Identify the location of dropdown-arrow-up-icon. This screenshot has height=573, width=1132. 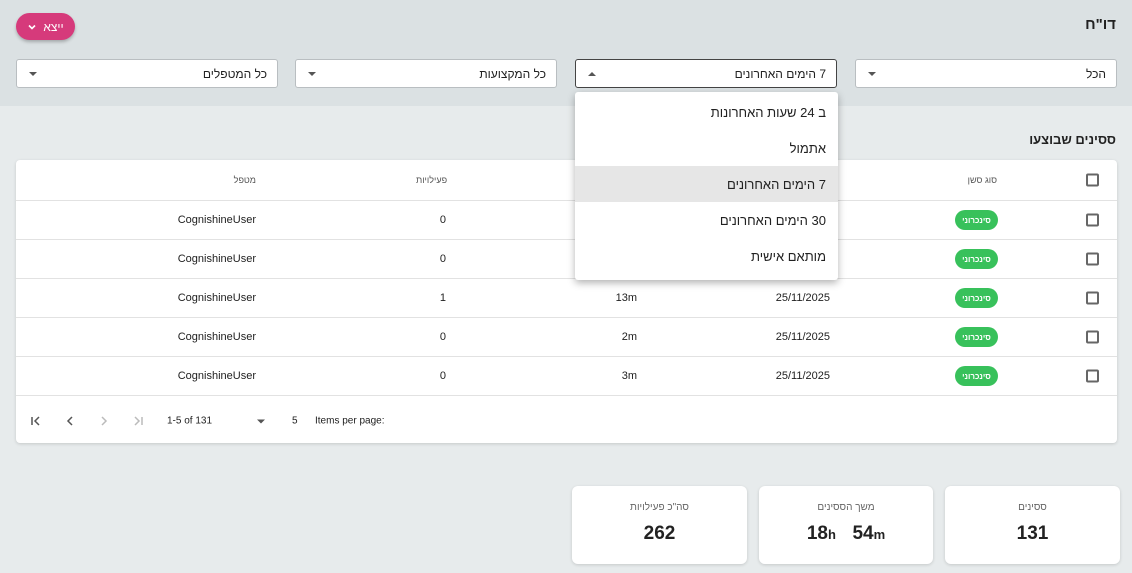
(592, 73).